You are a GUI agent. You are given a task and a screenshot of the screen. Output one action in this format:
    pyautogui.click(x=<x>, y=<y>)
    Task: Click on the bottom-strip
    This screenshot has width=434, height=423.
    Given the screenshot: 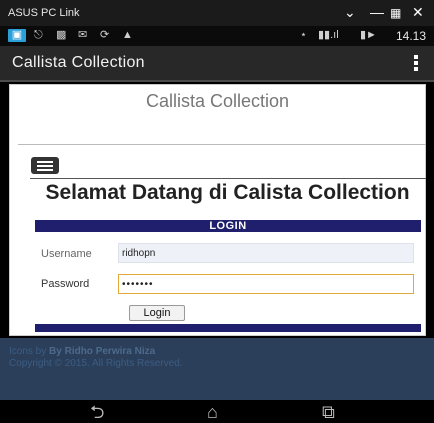 What is the action you would take?
    pyautogui.click(x=217, y=392)
    